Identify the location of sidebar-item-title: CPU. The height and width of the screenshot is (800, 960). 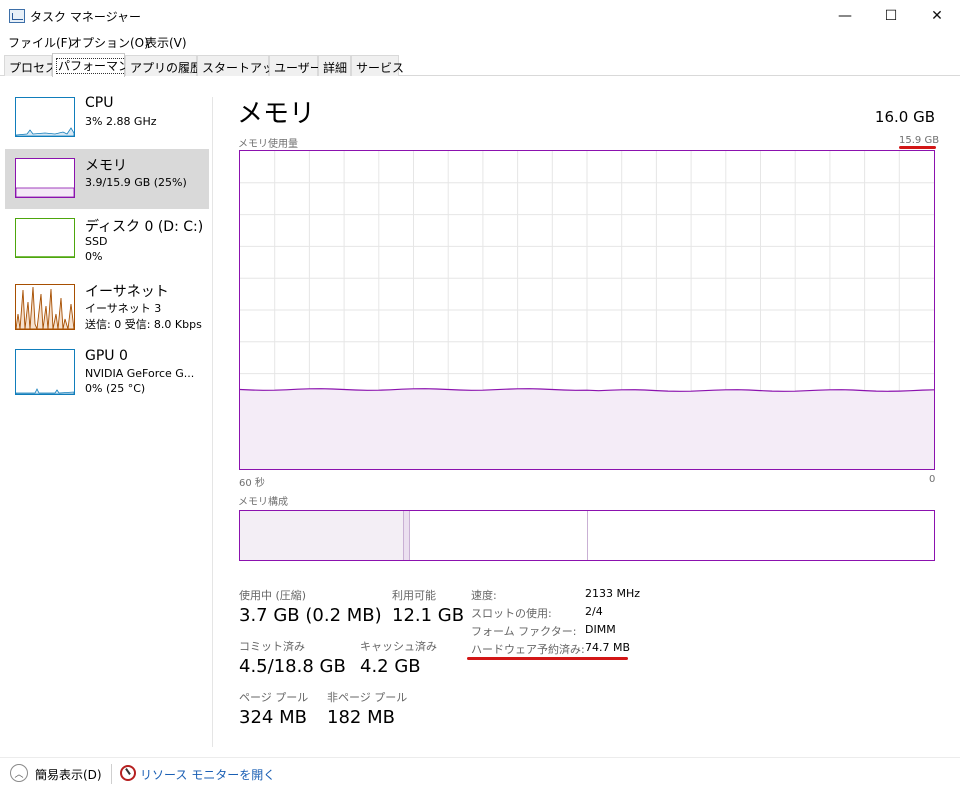
(99, 103).